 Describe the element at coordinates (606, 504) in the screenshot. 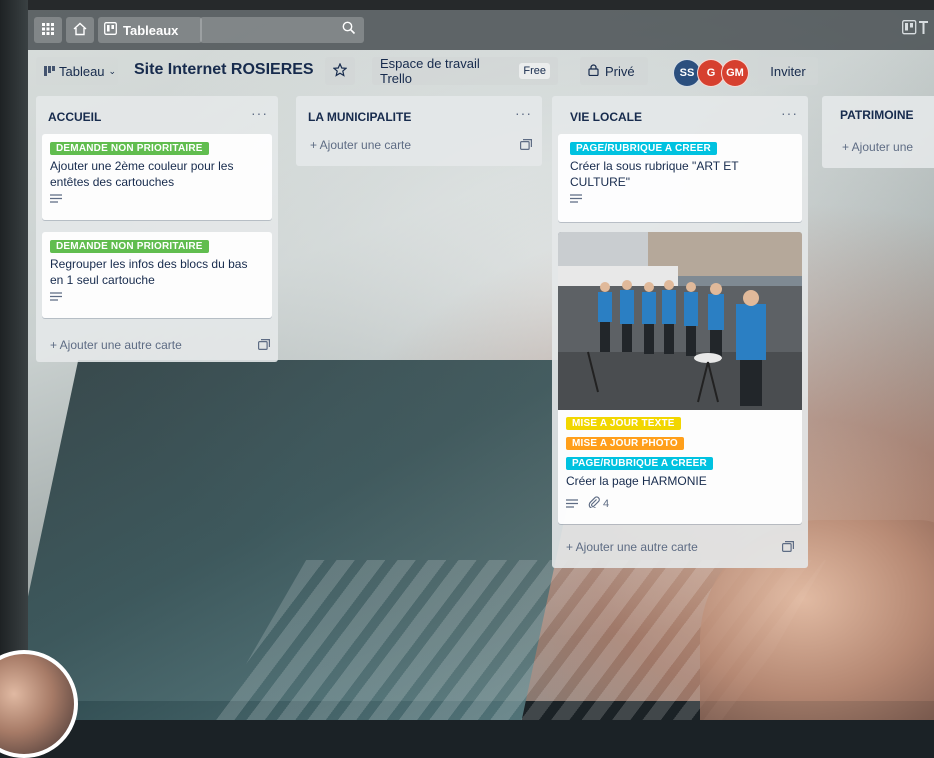

I see `attachment-count: 4` at that location.